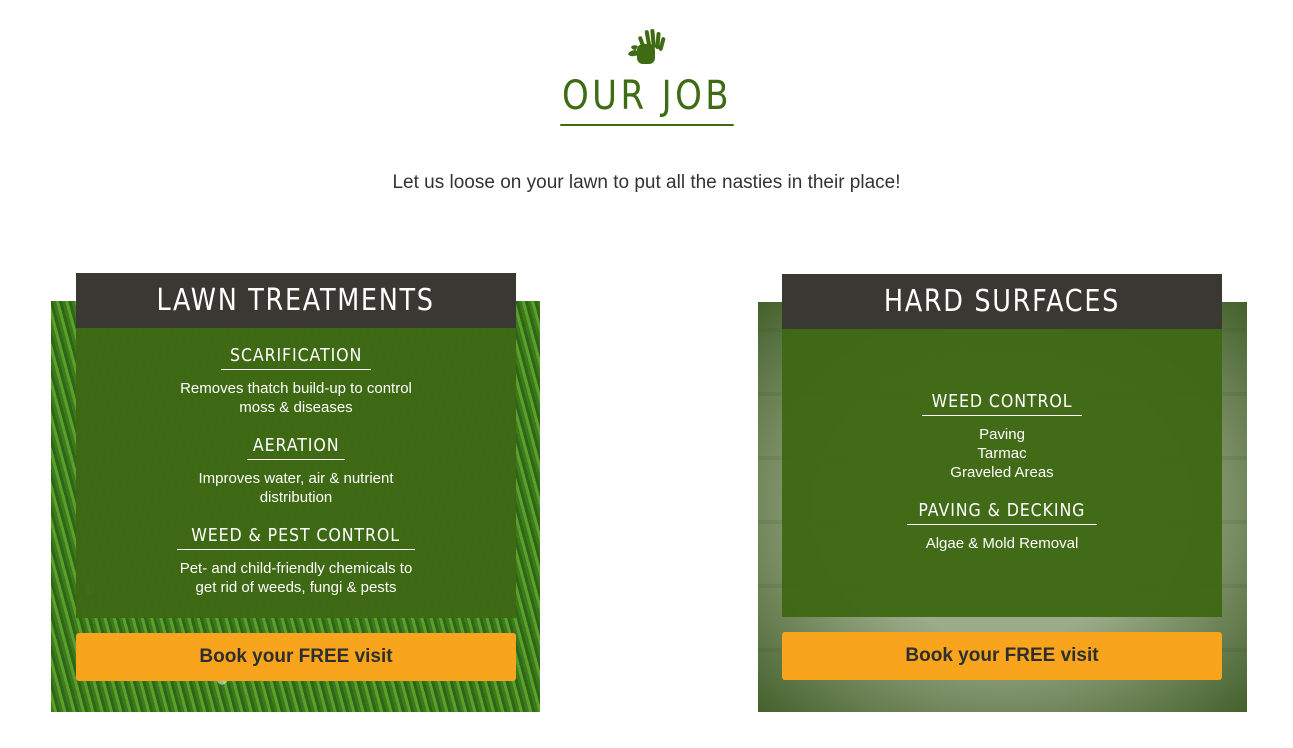  What do you see at coordinates (1002, 526) in the screenshot?
I see `service-item: PAVING & DECKING Algae & Mold Removal` at bounding box center [1002, 526].